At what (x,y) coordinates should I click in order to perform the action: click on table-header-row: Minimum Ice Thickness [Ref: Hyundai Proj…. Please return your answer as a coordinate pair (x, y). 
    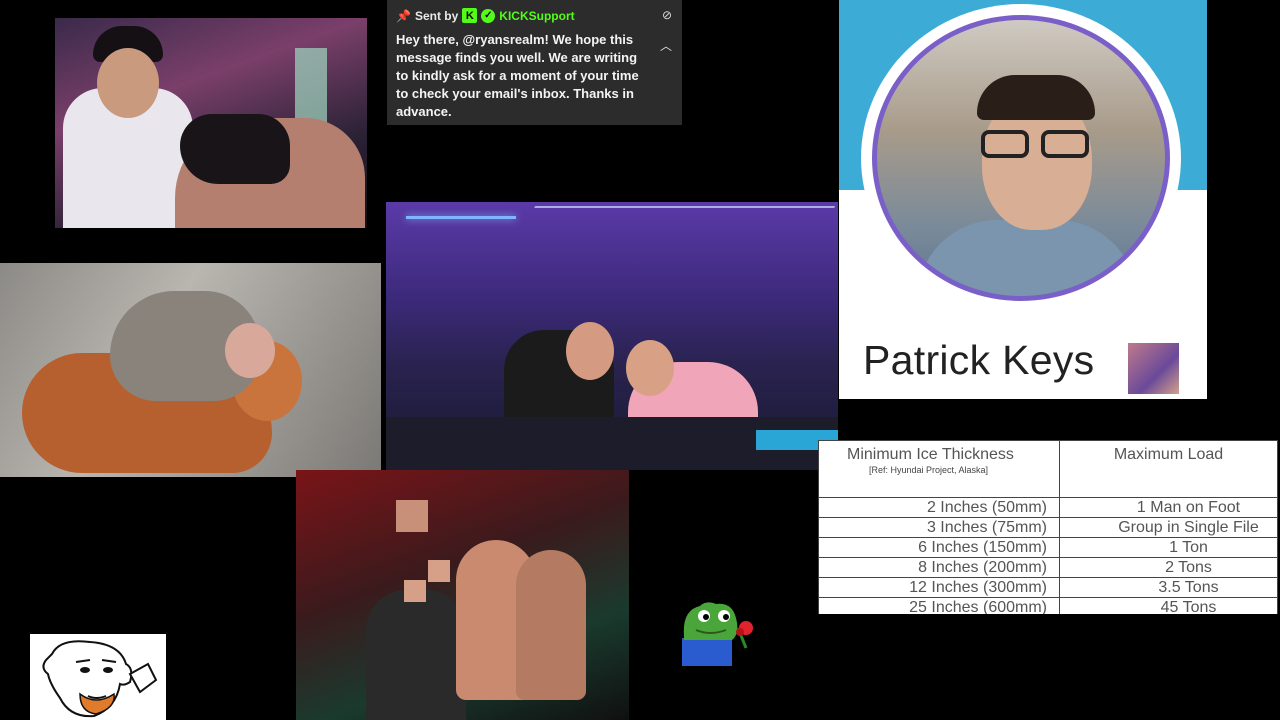
    Looking at the image, I should click on (1048, 469).